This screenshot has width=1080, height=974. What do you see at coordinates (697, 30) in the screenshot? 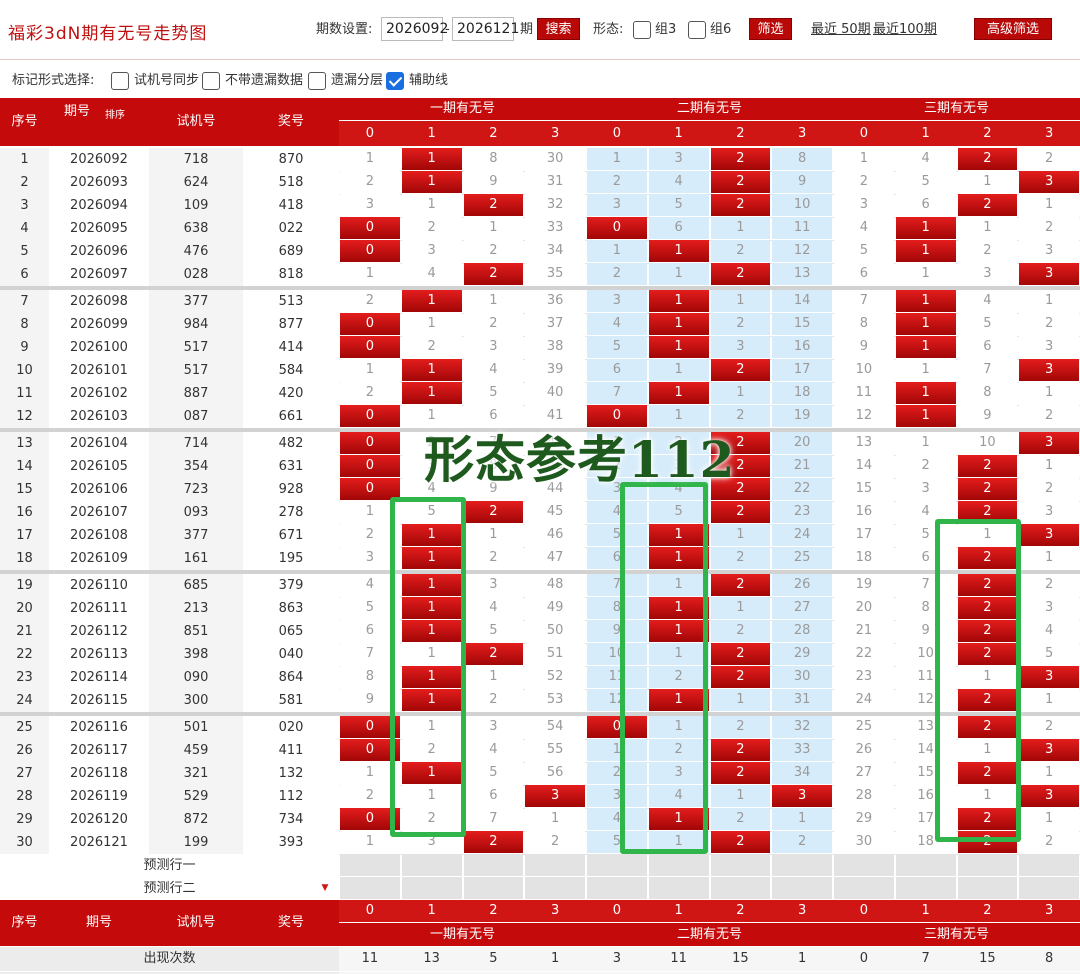
I see `group6-checkbox` at bounding box center [697, 30].